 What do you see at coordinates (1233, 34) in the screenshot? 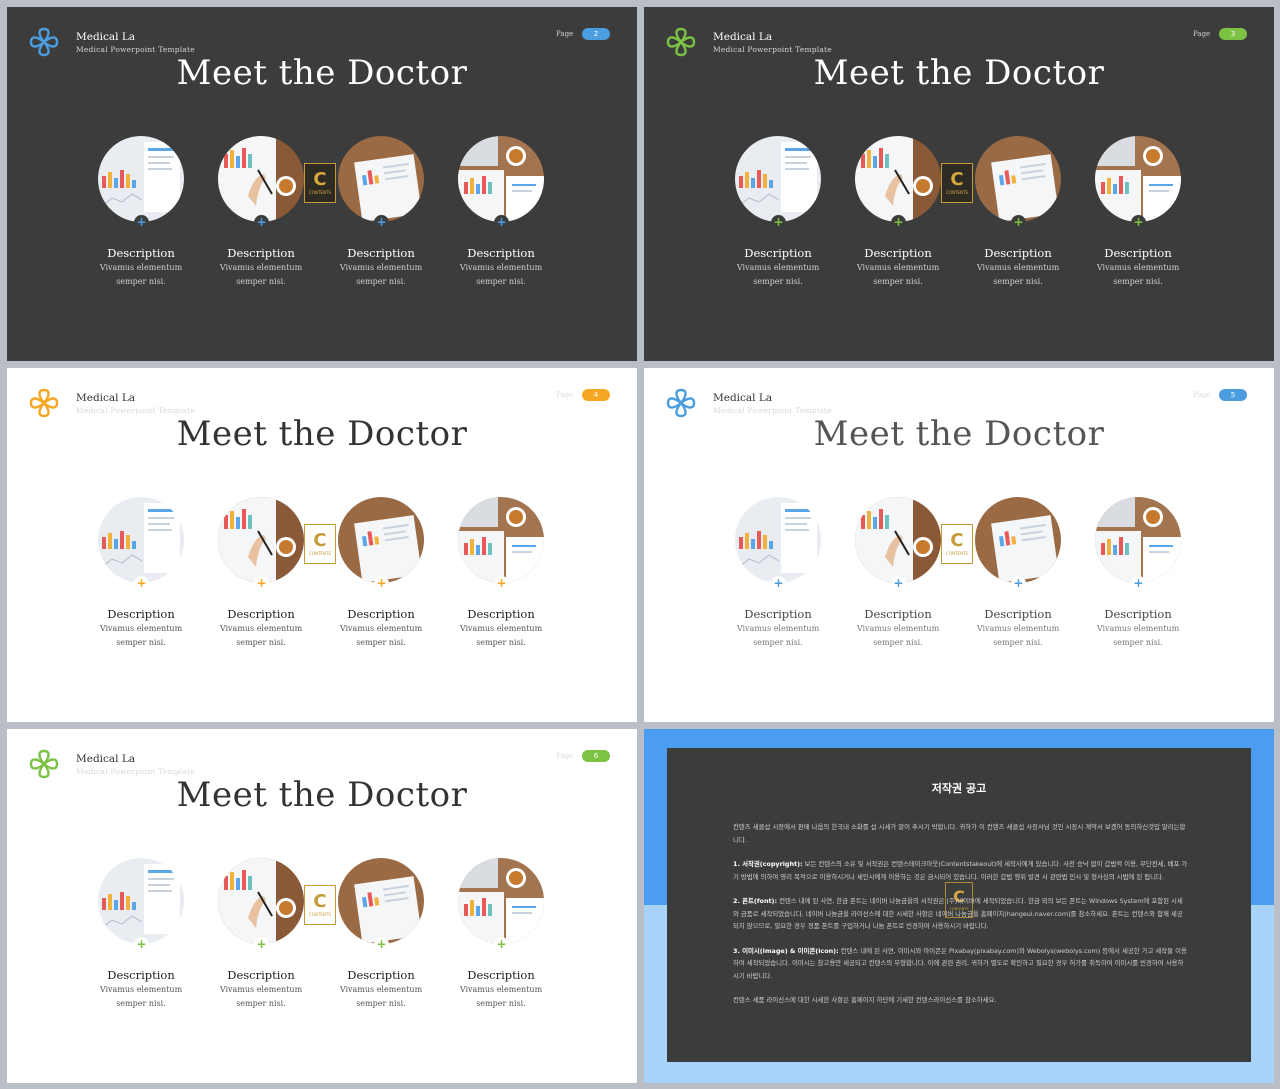
I see `page-number-badge: 3` at bounding box center [1233, 34].